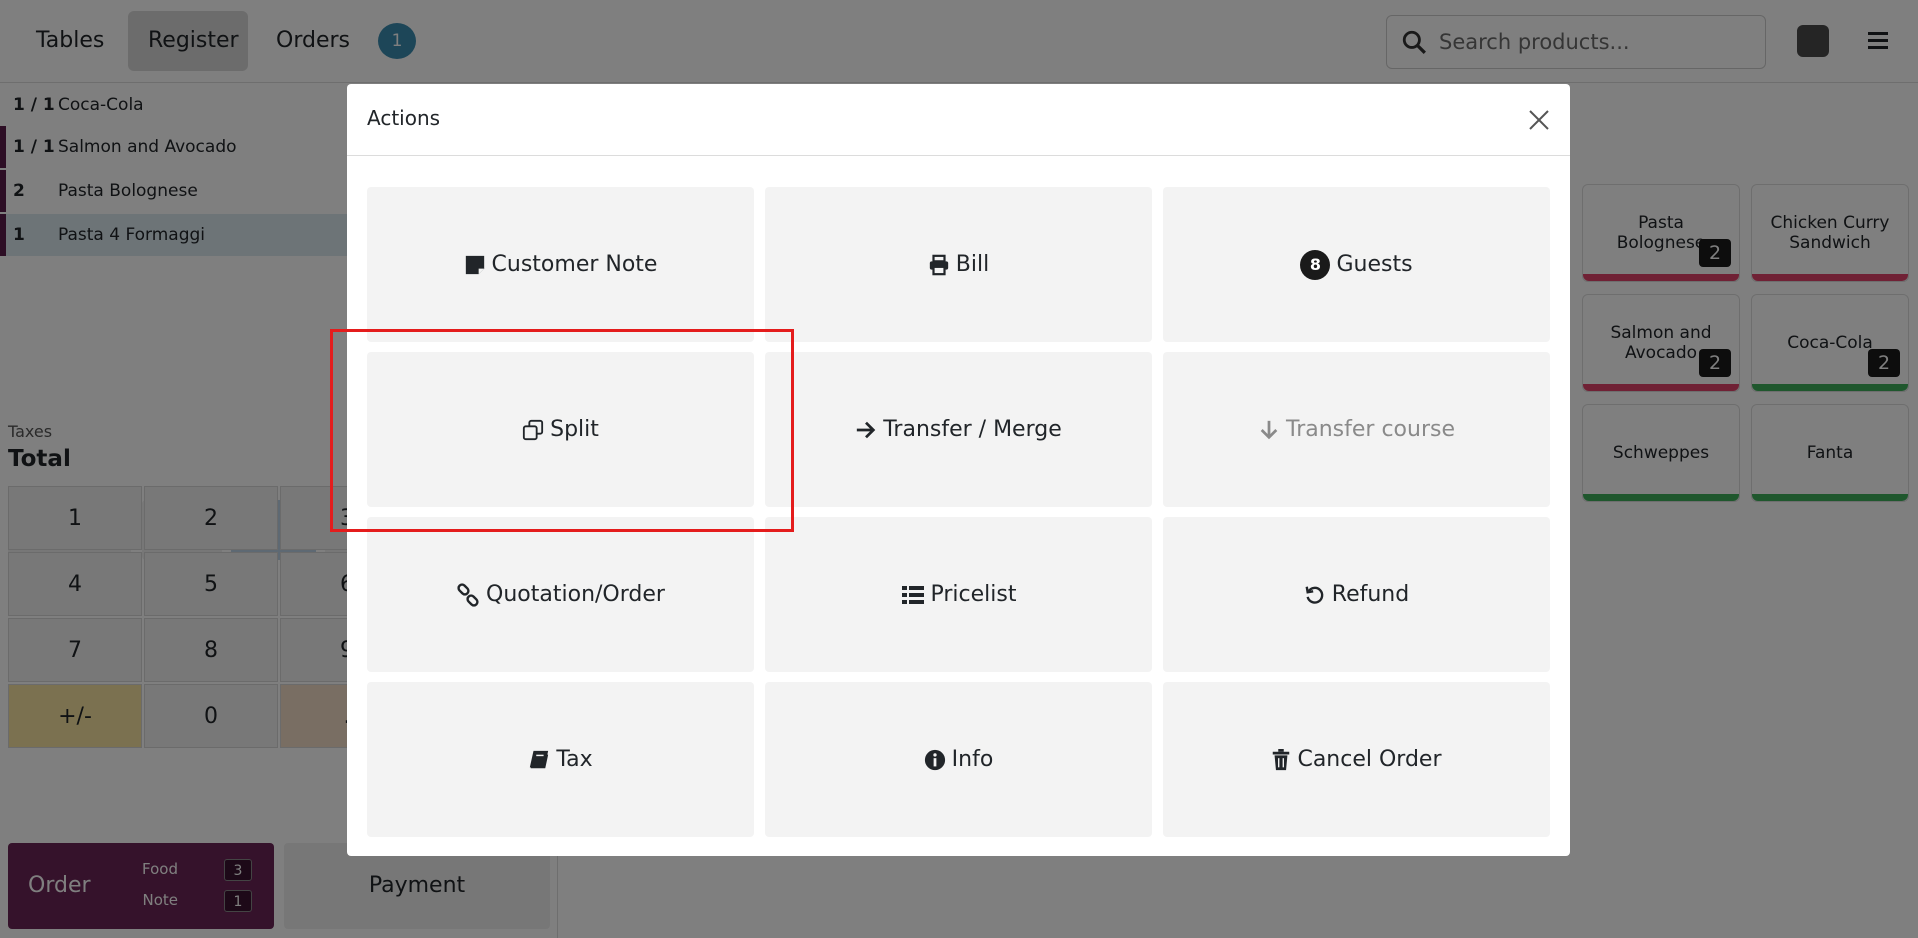  What do you see at coordinates (1370, 594) in the screenshot?
I see `action-label: Refund` at bounding box center [1370, 594].